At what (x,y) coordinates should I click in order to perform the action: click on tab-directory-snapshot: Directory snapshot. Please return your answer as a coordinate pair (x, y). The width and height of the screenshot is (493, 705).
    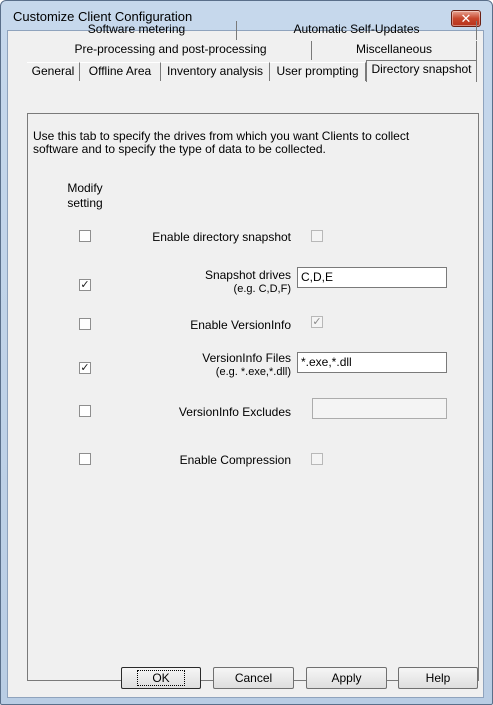
    Looking at the image, I should click on (421, 71).